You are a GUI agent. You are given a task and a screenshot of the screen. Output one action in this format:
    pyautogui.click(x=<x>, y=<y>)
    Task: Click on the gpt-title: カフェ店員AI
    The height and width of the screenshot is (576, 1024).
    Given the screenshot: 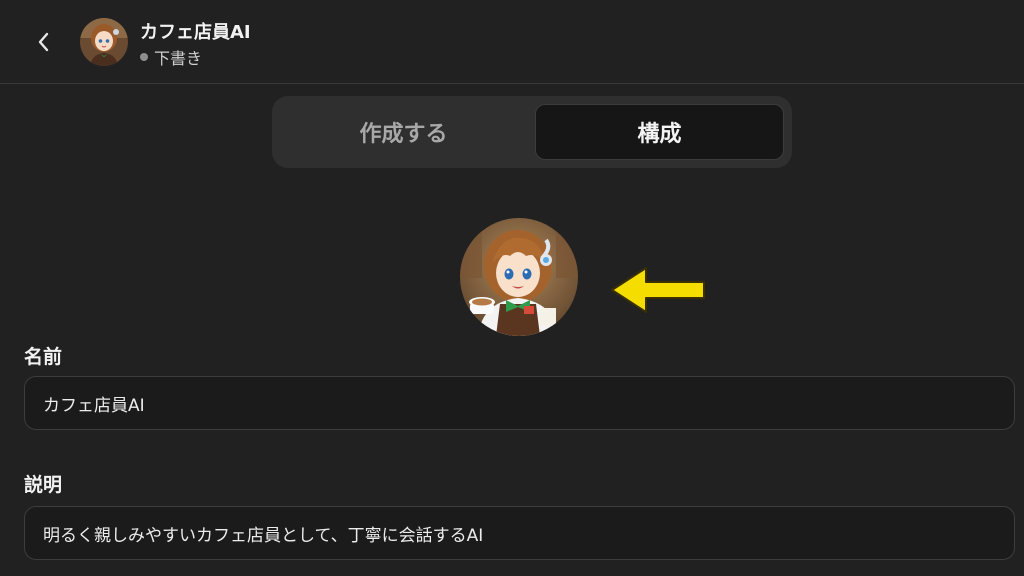 What is the action you would take?
    pyautogui.click(x=195, y=32)
    